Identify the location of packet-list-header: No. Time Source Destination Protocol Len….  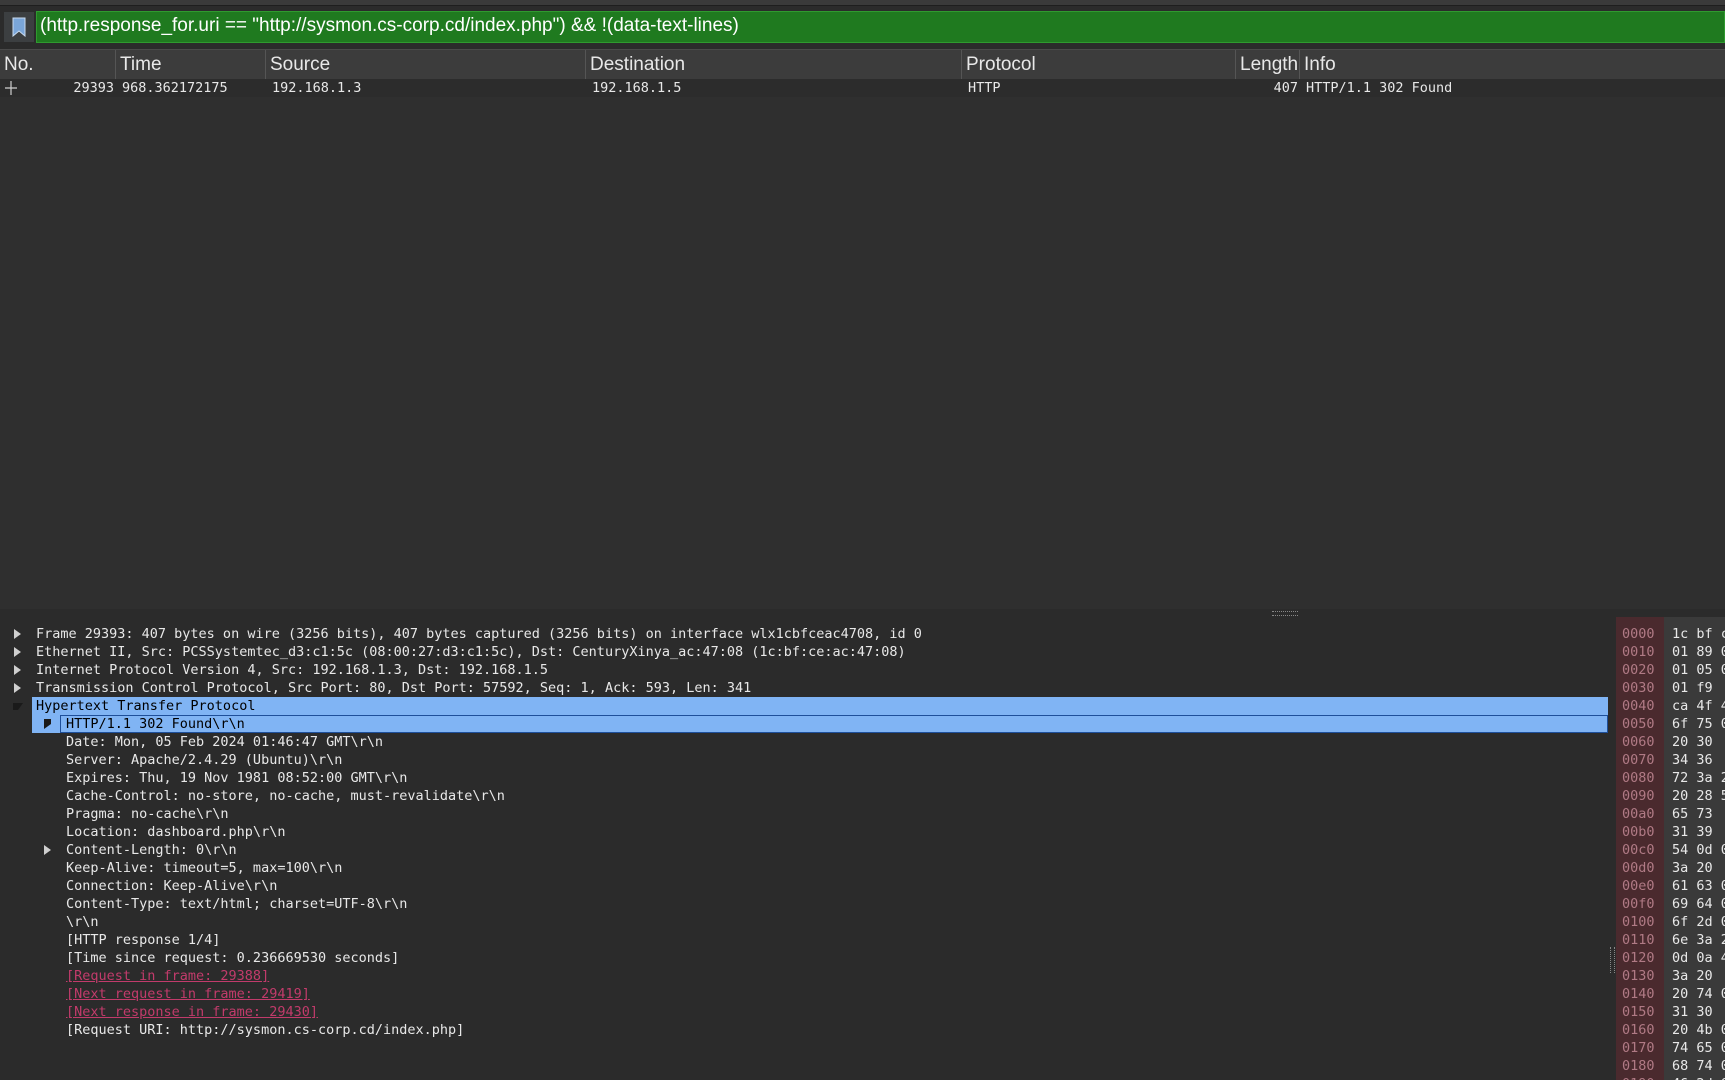
(862, 65).